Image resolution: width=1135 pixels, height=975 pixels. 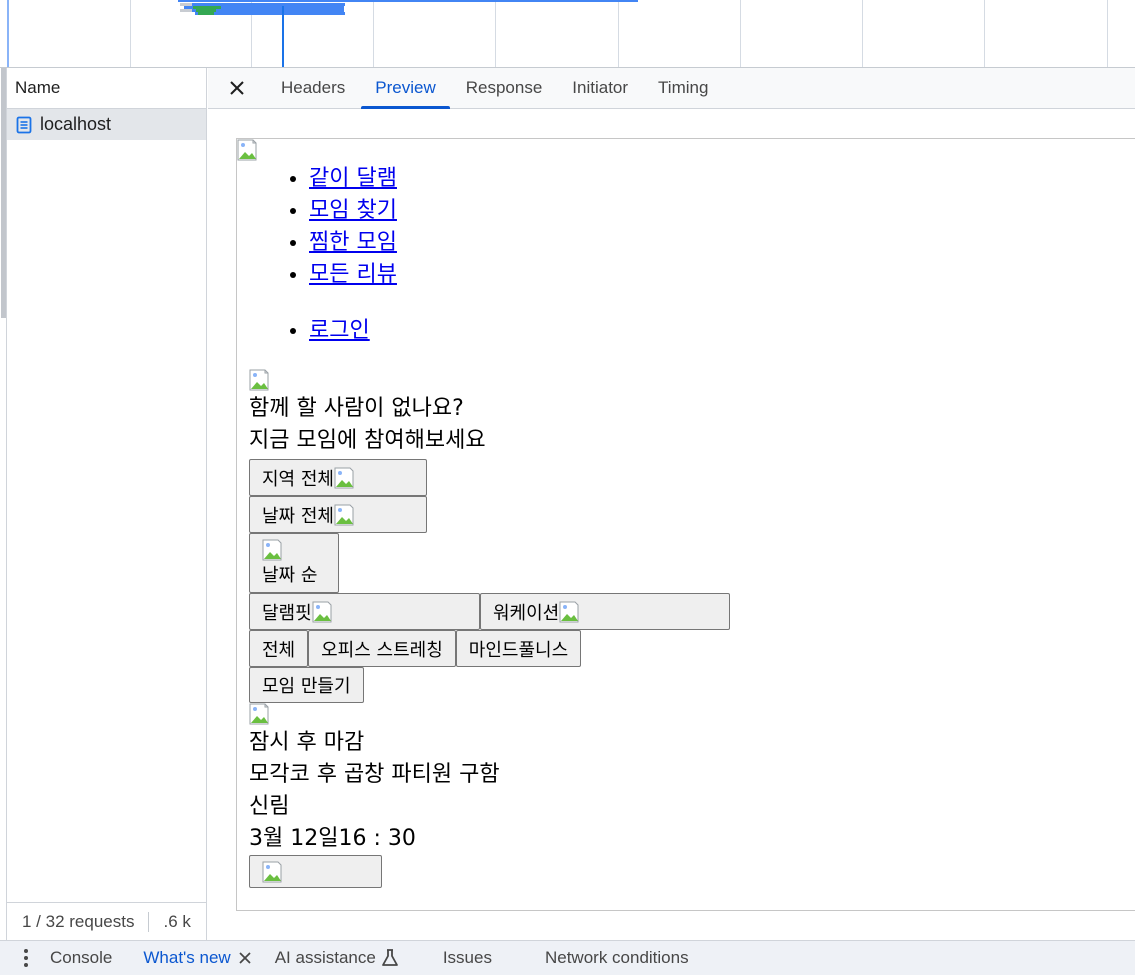 I want to click on close-tab-icon, so click(x=245, y=958).